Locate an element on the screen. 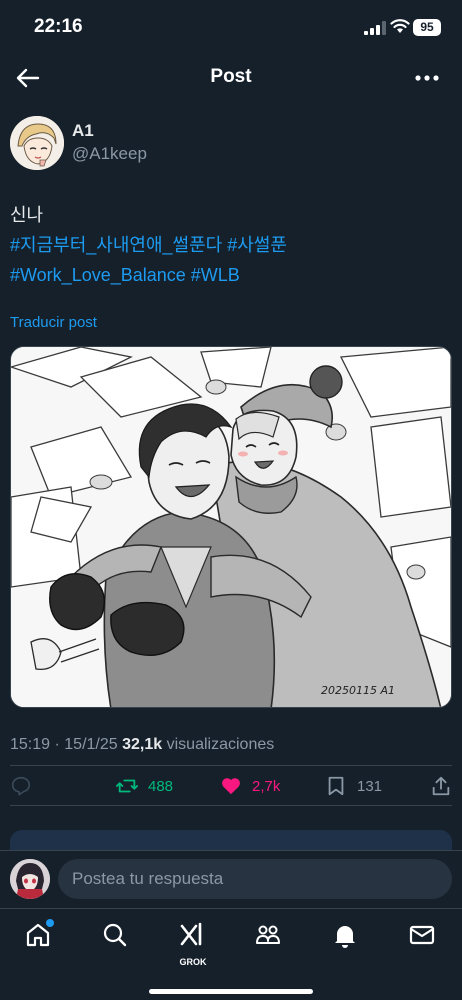  reply-bar is located at coordinates (231, 879).